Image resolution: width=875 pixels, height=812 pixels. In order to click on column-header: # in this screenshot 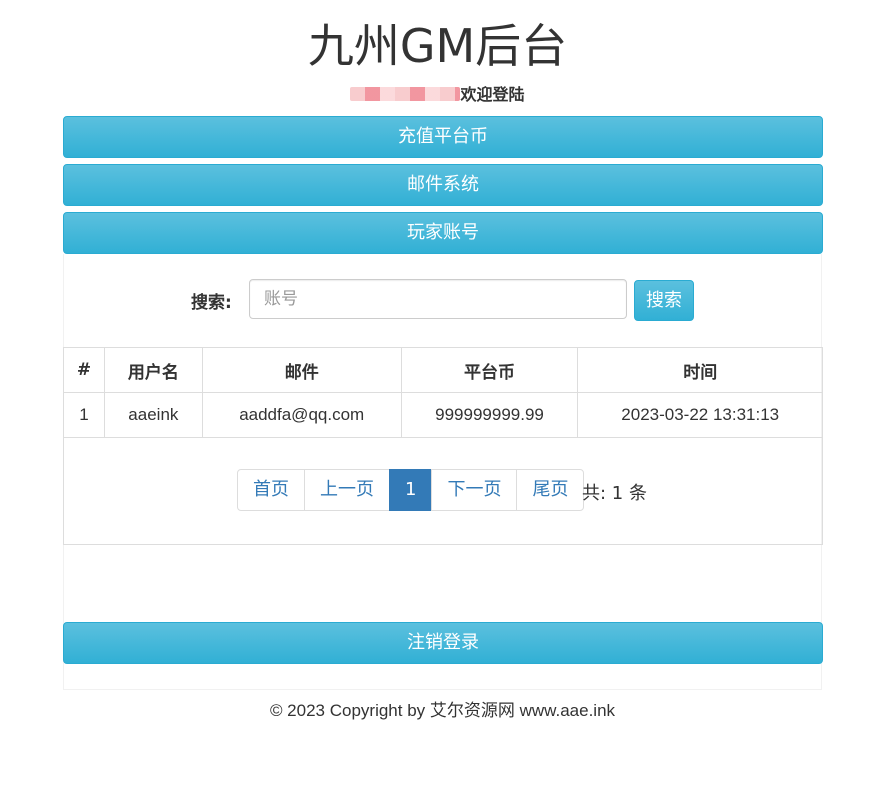, I will do `click(84, 370)`.